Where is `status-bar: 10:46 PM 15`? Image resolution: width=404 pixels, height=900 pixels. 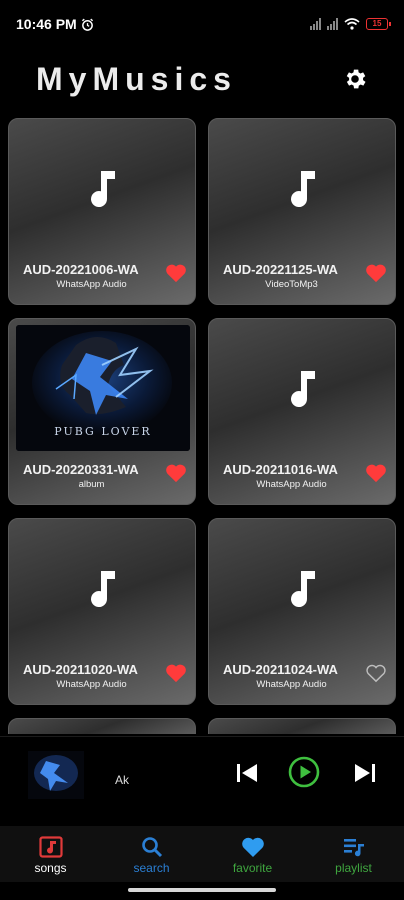
status-bar: 10:46 PM 15 is located at coordinates (202, 24).